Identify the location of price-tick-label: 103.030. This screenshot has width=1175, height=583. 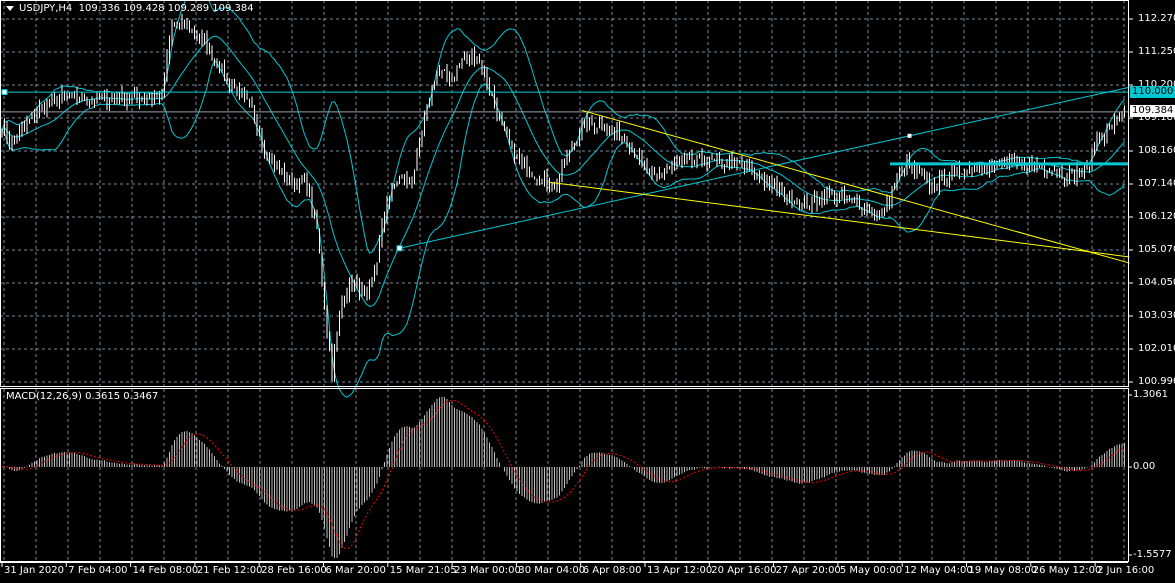
(1156, 315).